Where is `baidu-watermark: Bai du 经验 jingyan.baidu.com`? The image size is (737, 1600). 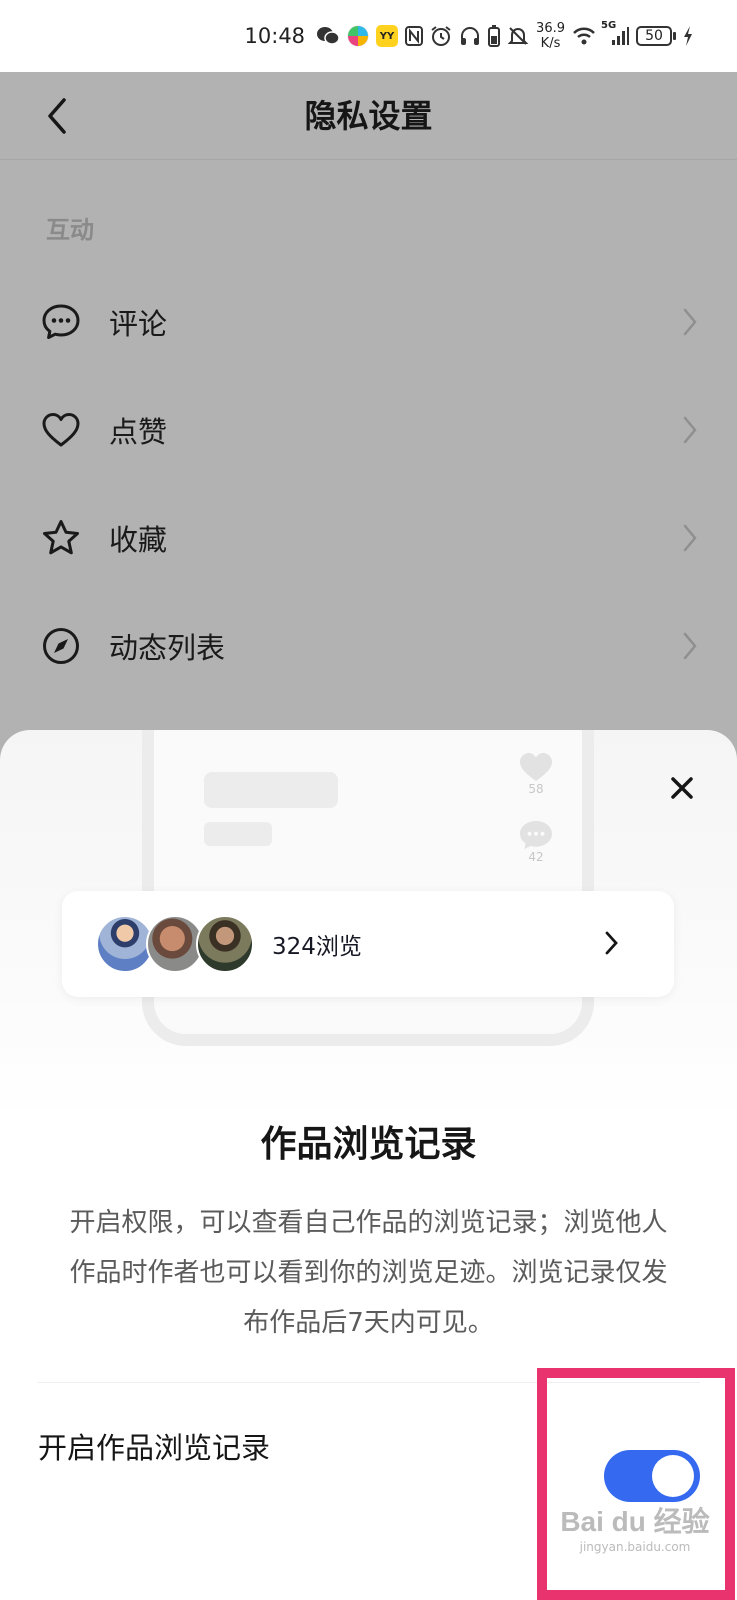 baidu-watermark: Bai du 经验 jingyan.baidu.com is located at coordinates (635, 1538).